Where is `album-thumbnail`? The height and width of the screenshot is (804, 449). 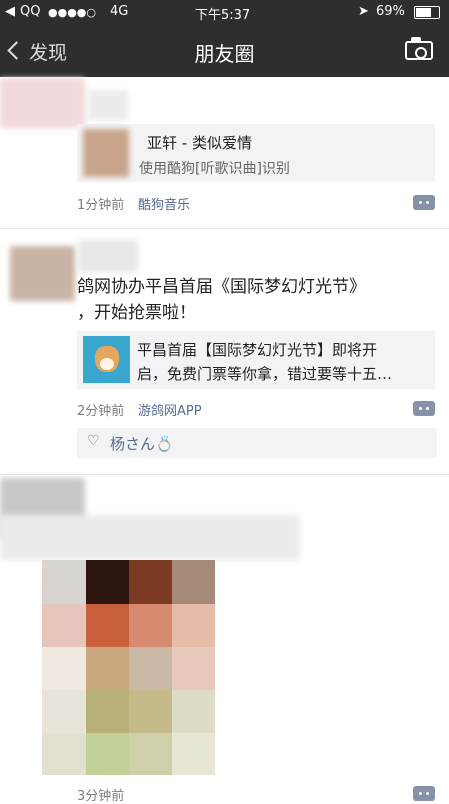 album-thumbnail is located at coordinates (106, 153).